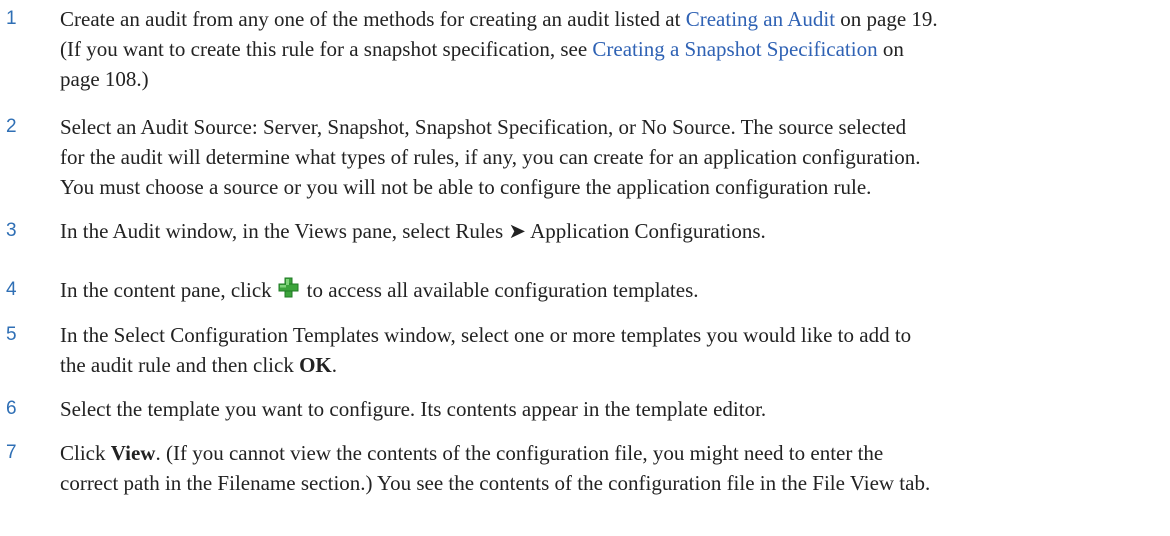 This screenshot has width=1170, height=536. What do you see at coordinates (734, 49) in the screenshot?
I see `link-creating-a-snapshot-specification: Creating a Snapshot Specification` at bounding box center [734, 49].